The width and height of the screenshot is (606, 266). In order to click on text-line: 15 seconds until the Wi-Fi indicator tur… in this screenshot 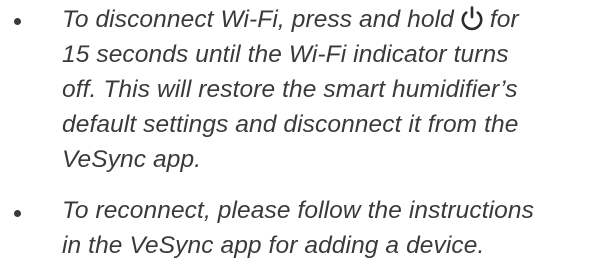, I will do `click(285, 54)`.